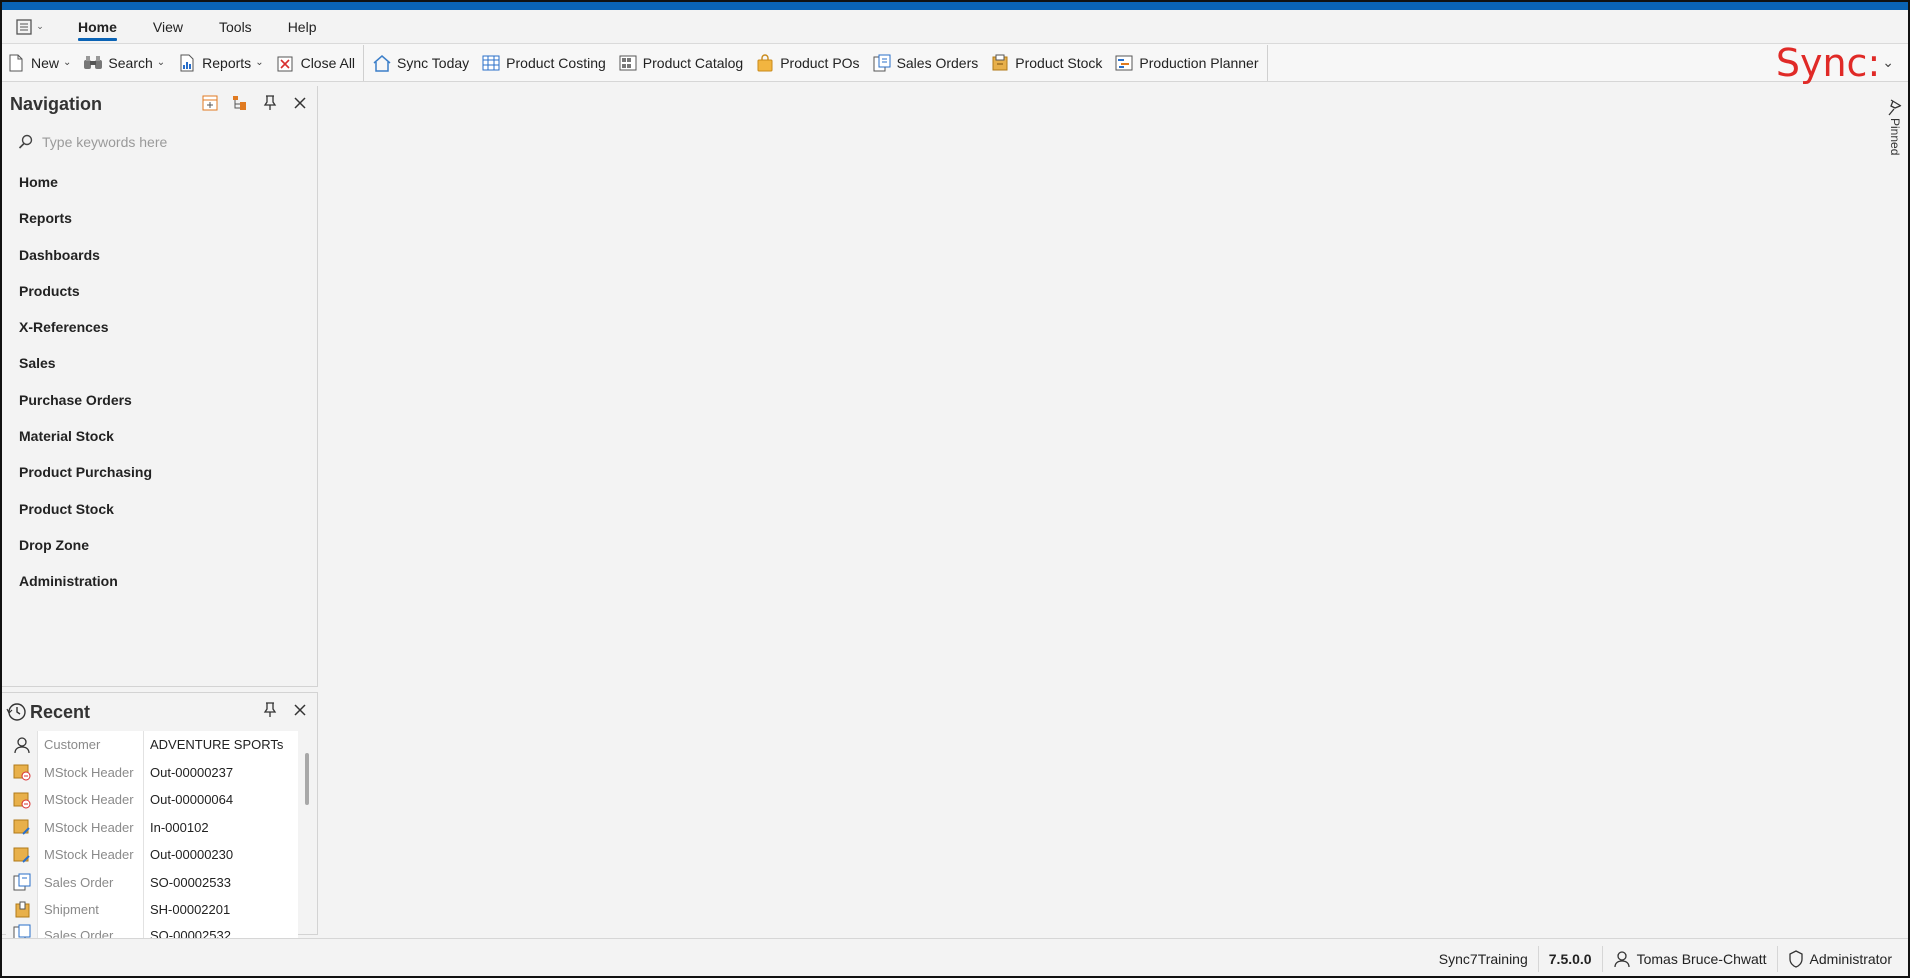 This screenshot has width=1910, height=978. What do you see at coordinates (235, 27) in the screenshot?
I see `menu-tools: Tools` at bounding box center [235, 27].